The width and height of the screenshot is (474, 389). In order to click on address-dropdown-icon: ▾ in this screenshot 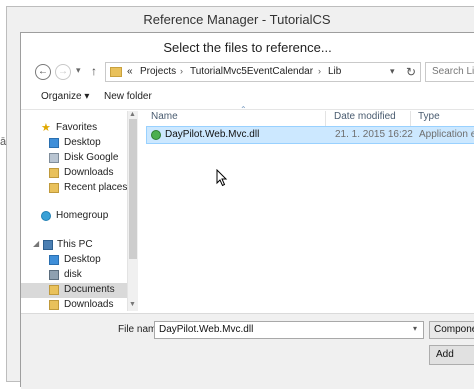, I will do `click(392, 71)`.